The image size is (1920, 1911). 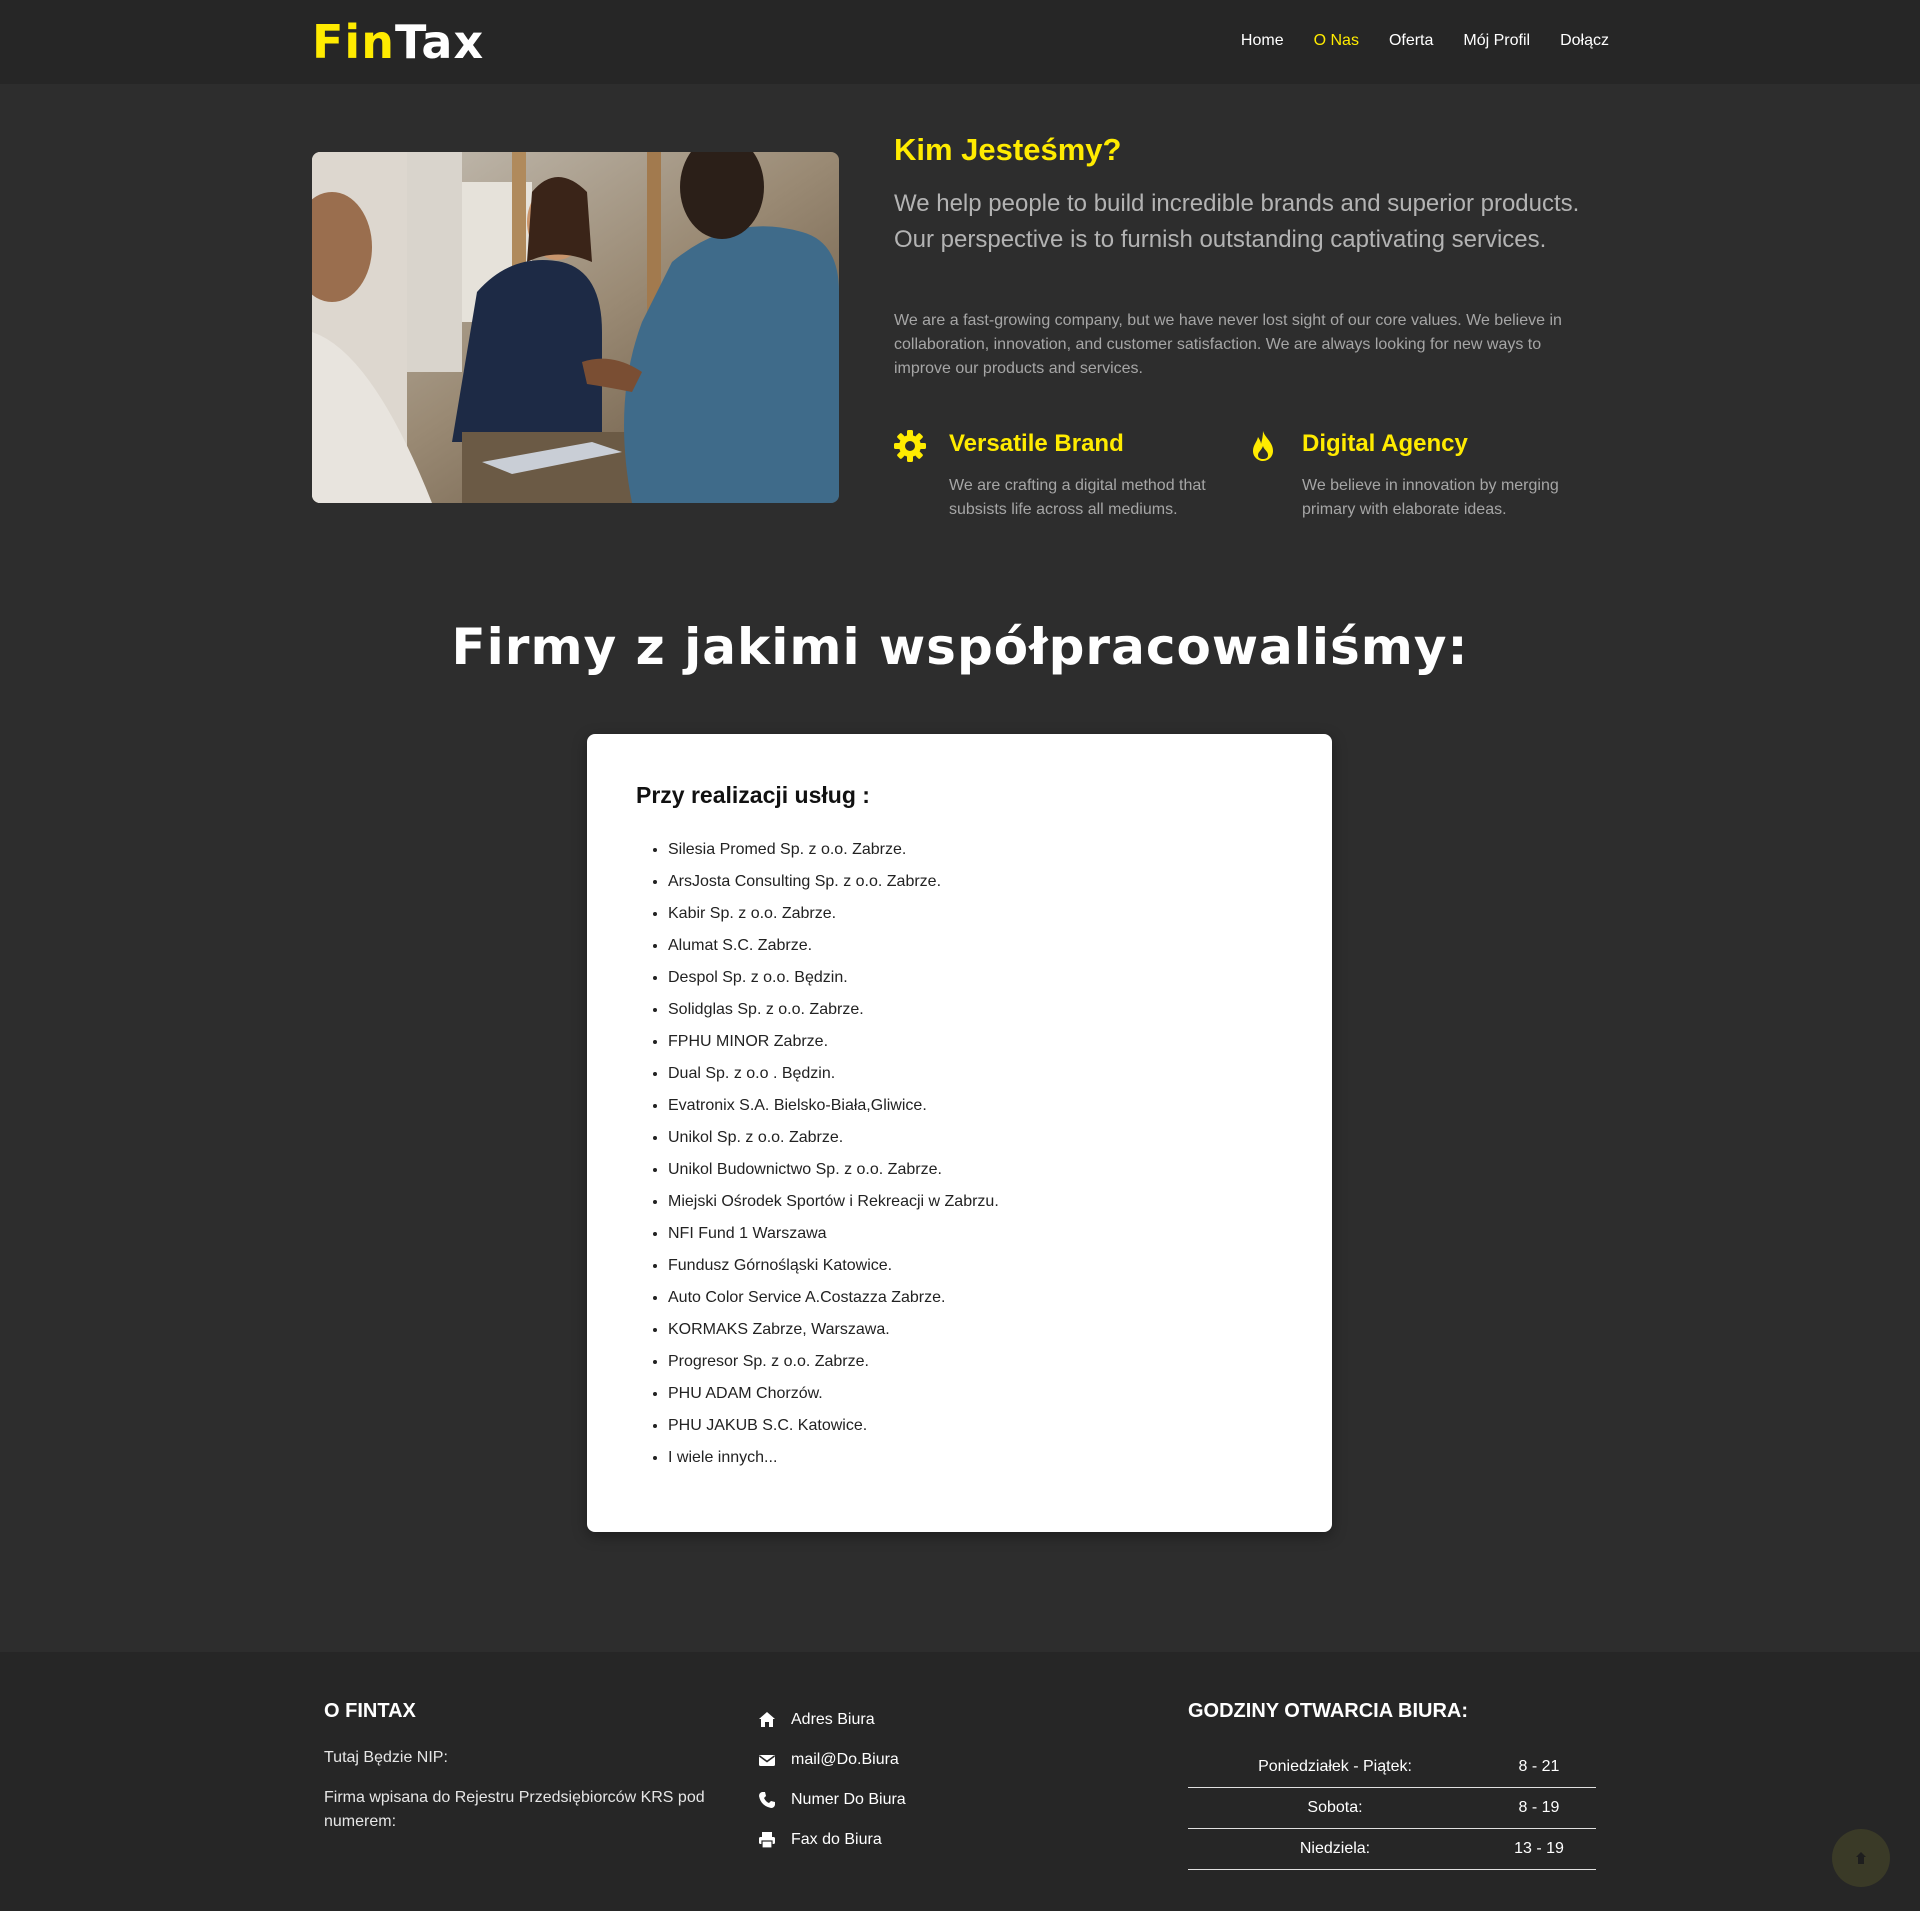 I want to click on feature-title: Digital Agency, so click(x=1385, y=443).